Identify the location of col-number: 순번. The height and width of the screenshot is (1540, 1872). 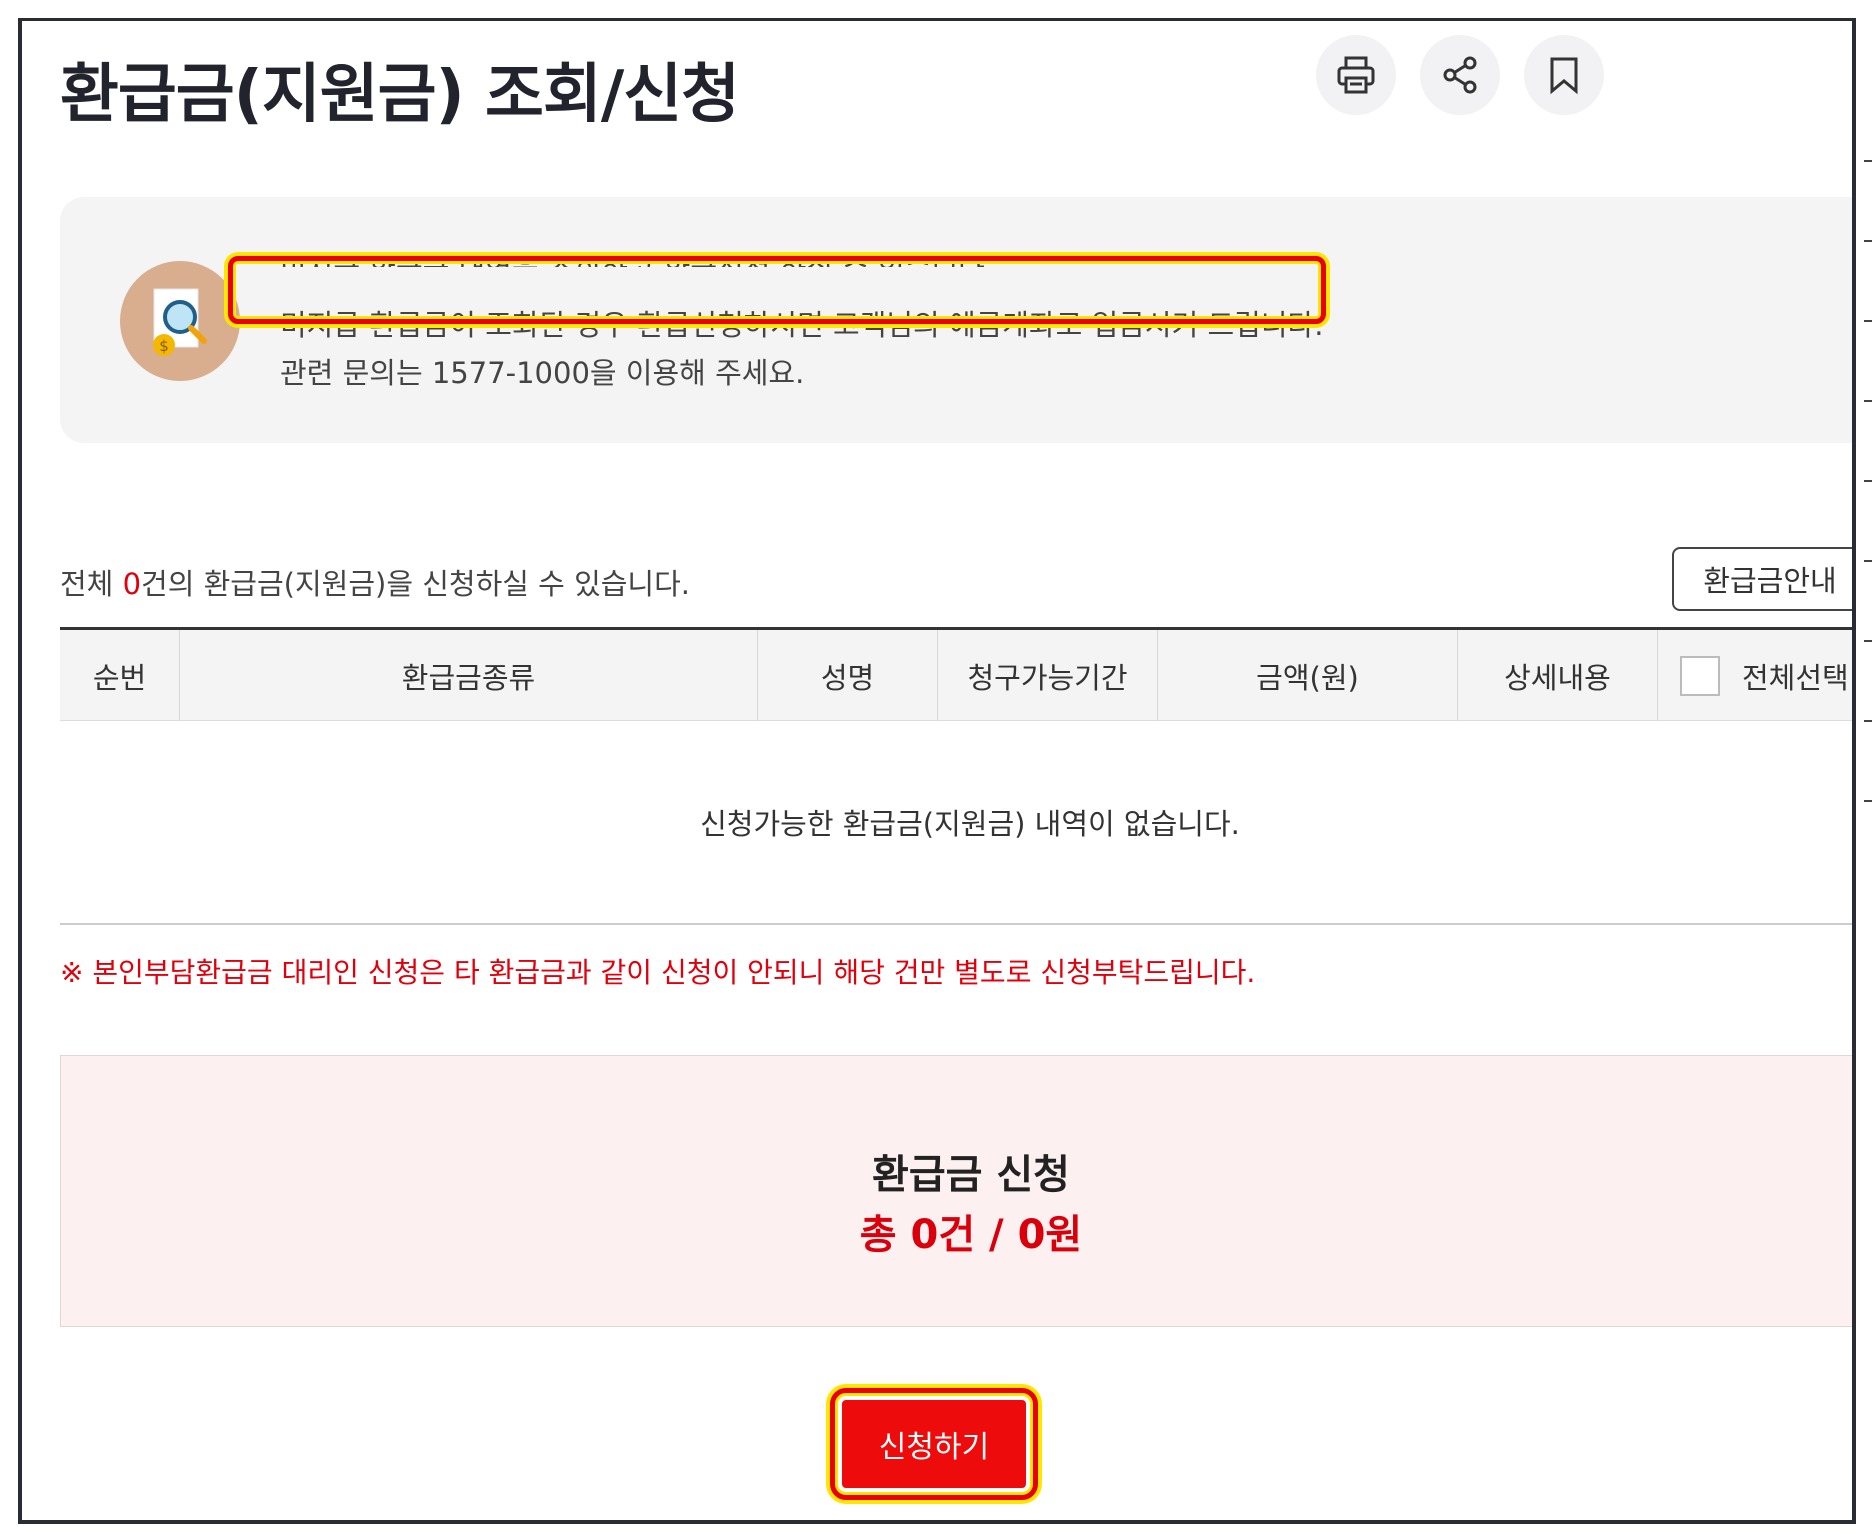
(120, 675).